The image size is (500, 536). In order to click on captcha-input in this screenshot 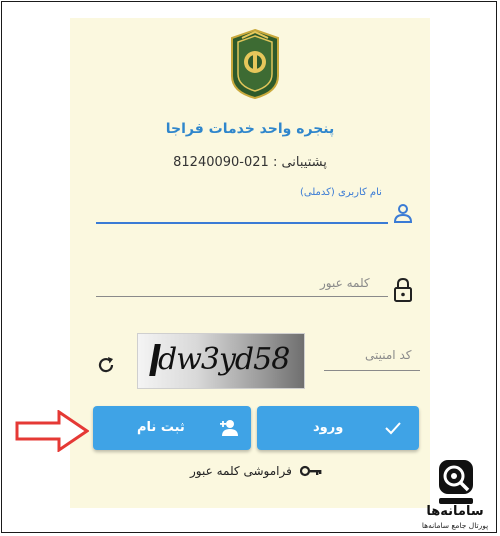, I will do `click(372, 370)`.